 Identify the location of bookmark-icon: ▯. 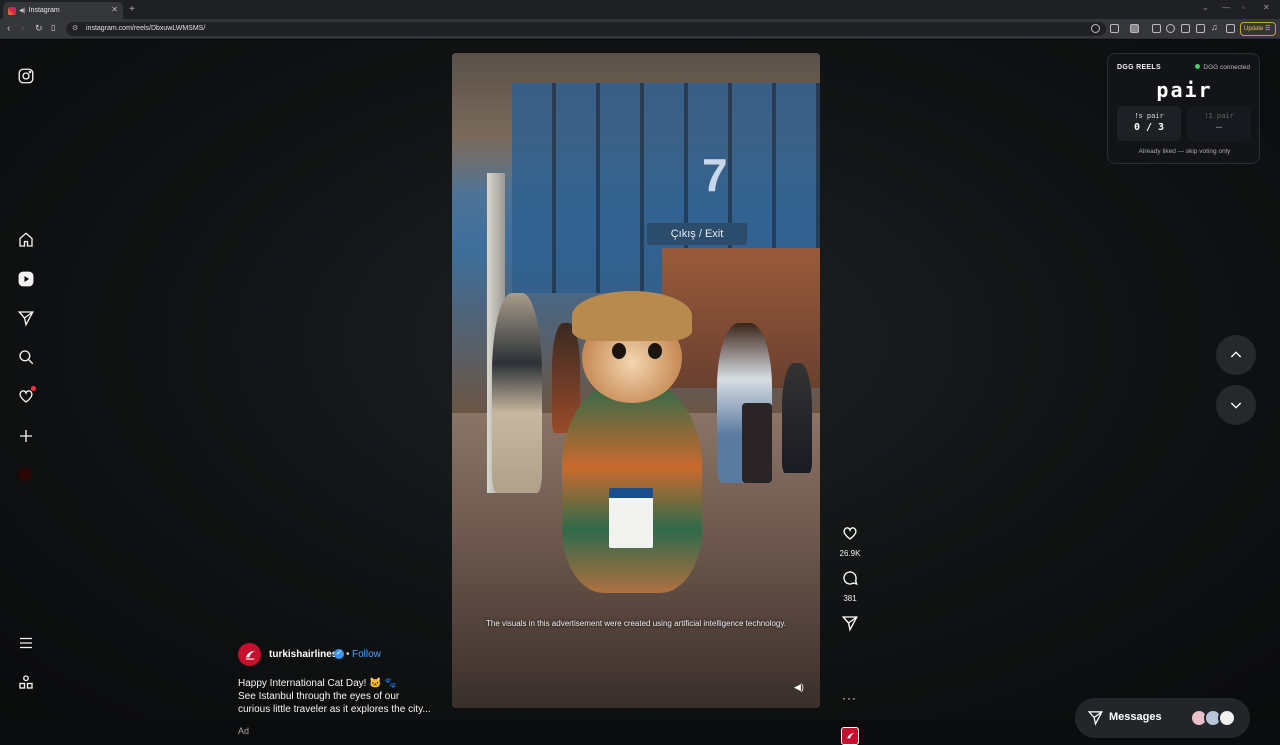
(53, 27).